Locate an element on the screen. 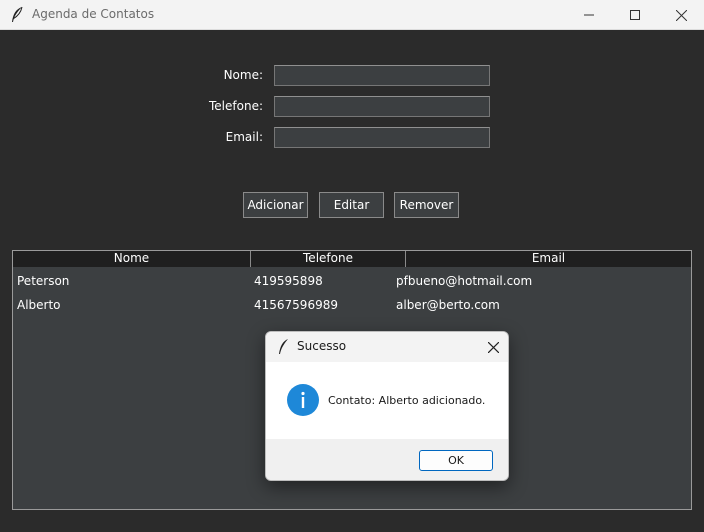 This screenshot has height=532, width=704. cell-telefone: 419595898 is located at coordinates (288, 281).